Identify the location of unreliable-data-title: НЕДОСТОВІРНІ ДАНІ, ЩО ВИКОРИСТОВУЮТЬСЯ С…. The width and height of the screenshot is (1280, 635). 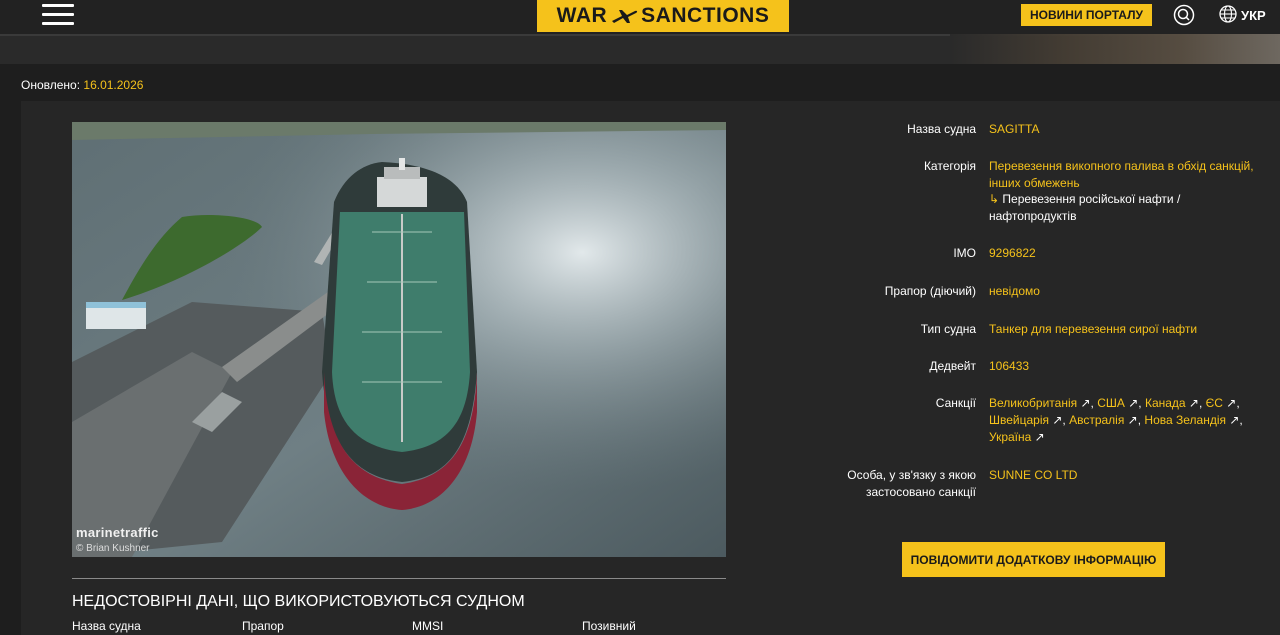
(298, 601).